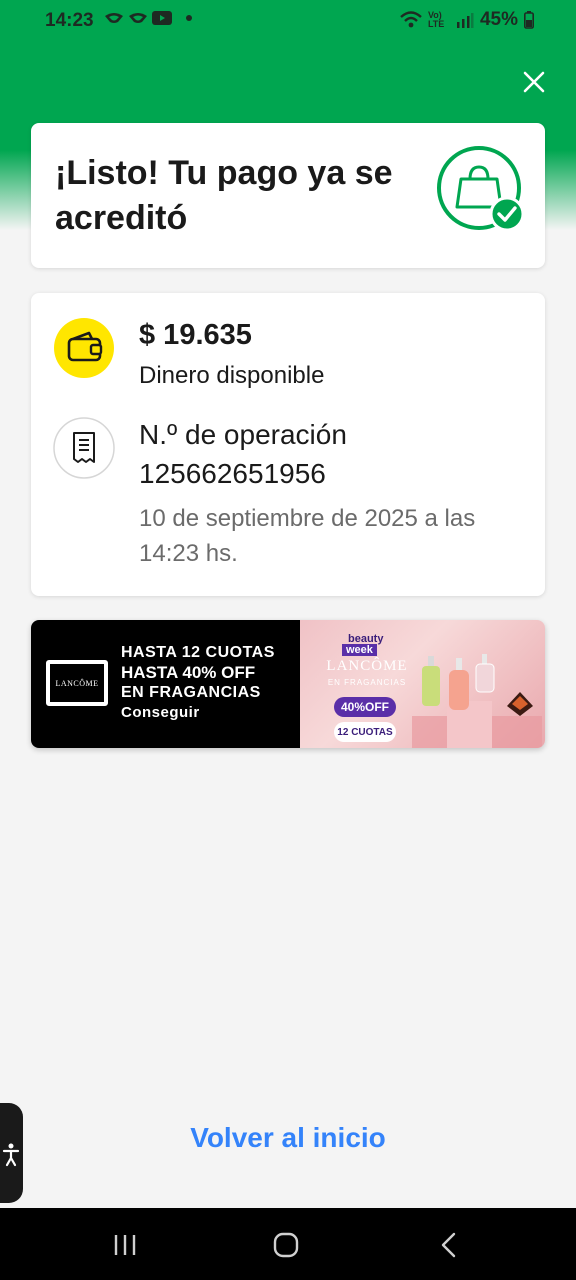  Describe the element at coordinates (69, 20) in the screenshot. I see `status-time: 14:23` at that location.